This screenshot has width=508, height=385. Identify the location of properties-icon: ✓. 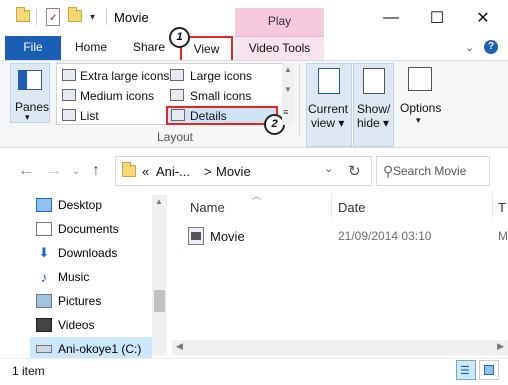
(53, 17).